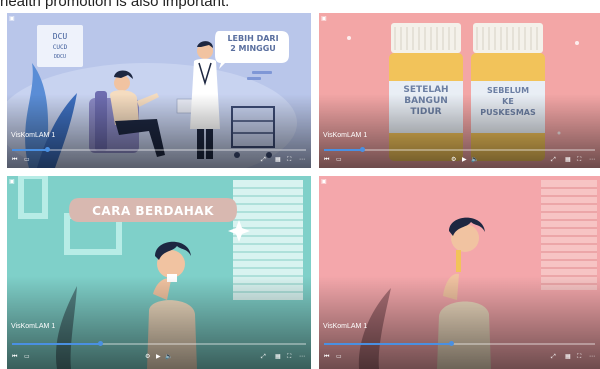  Describe the element at coordinates (60, 47) in the screenshot. I see `svg-text: CUCD` at that location.